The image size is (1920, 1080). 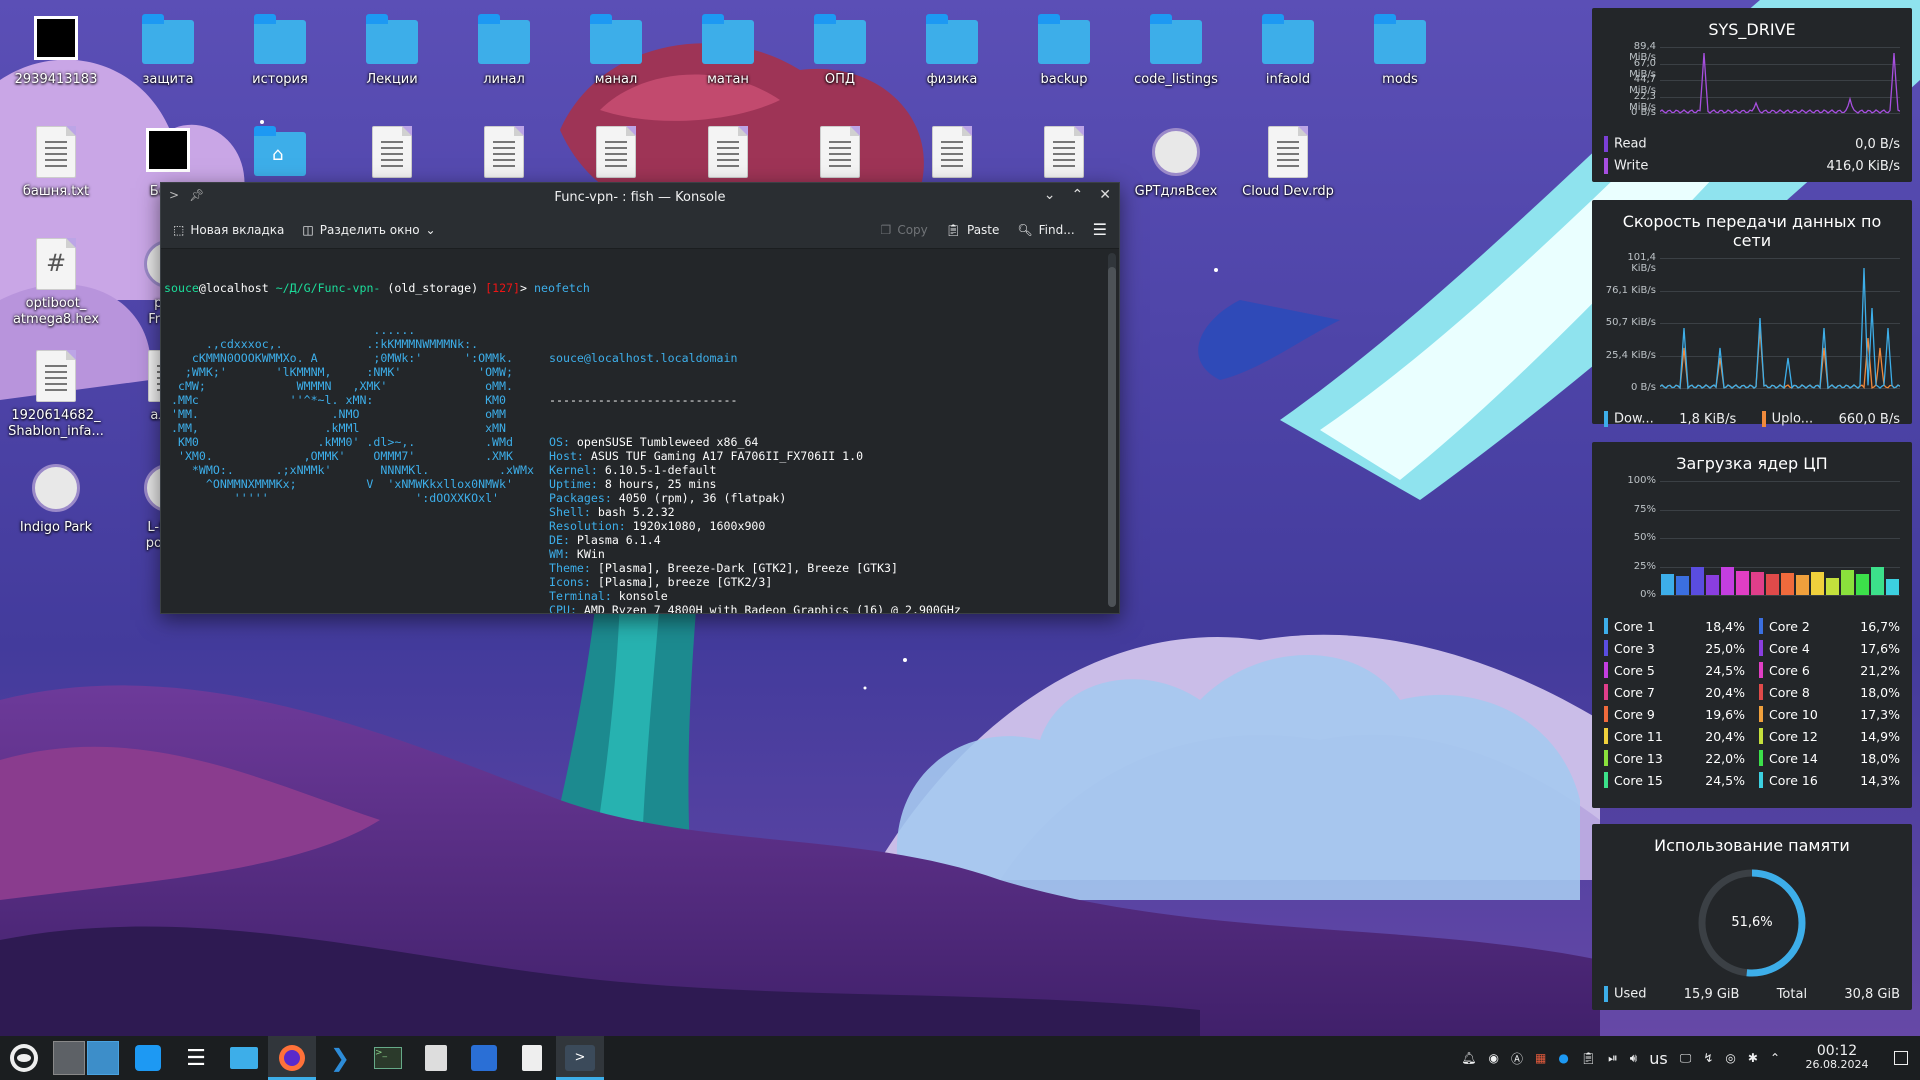 I want to click on volume-icon: 🔊︎, so click(x=1634, y=1058).